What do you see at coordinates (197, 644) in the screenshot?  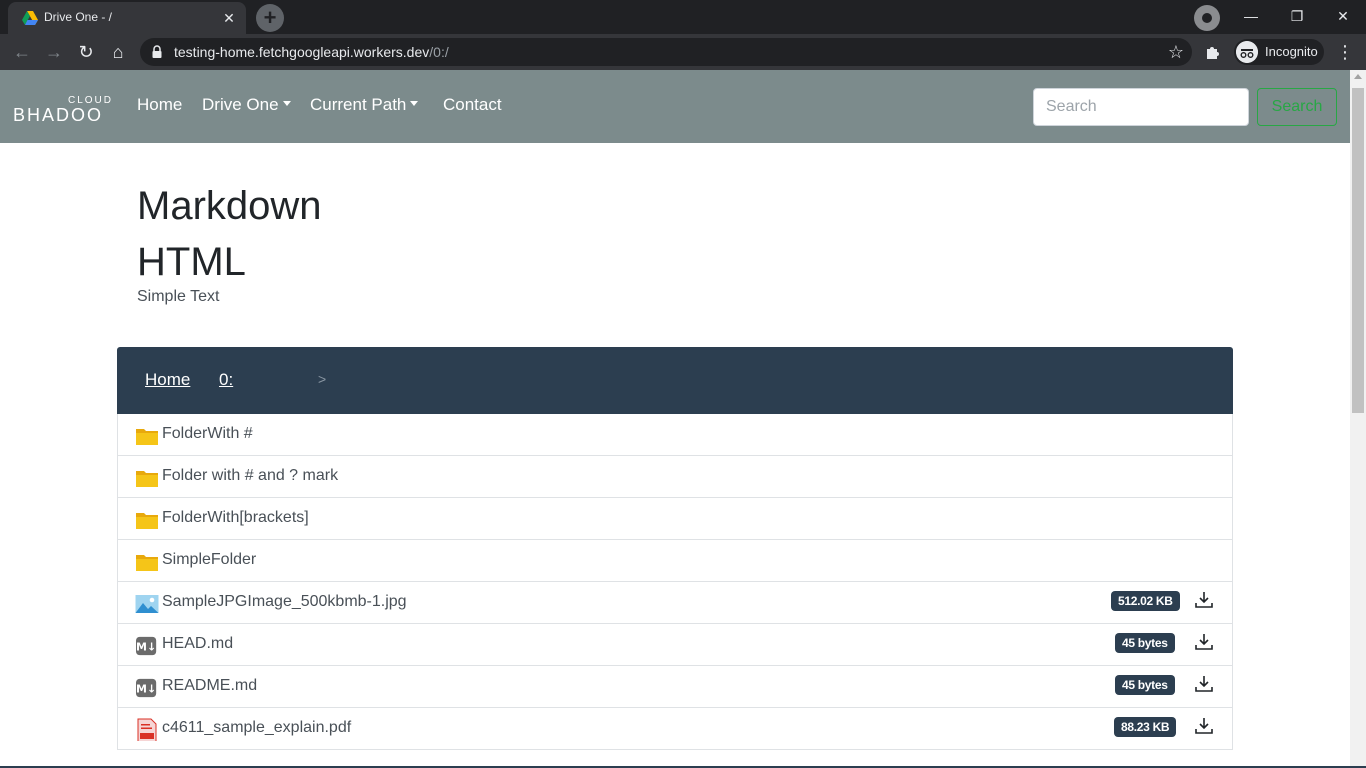 I see `file-name: HEAD.md` at bounding box center [197, 644].